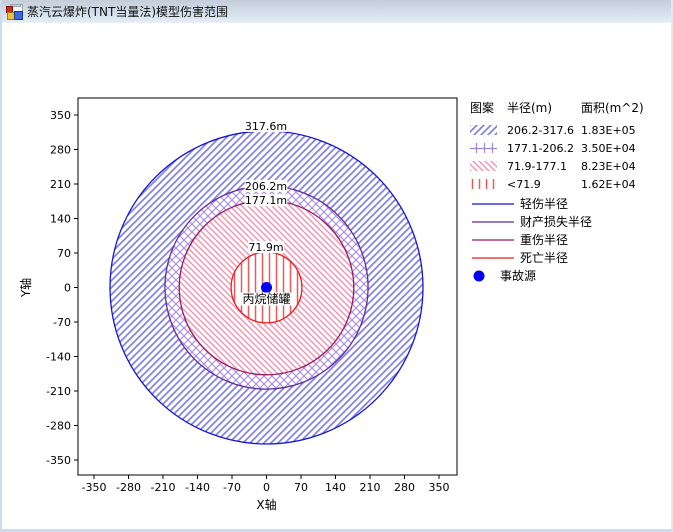  I want to click on legend-line-label: 财产损失半径, so click(556, 221).